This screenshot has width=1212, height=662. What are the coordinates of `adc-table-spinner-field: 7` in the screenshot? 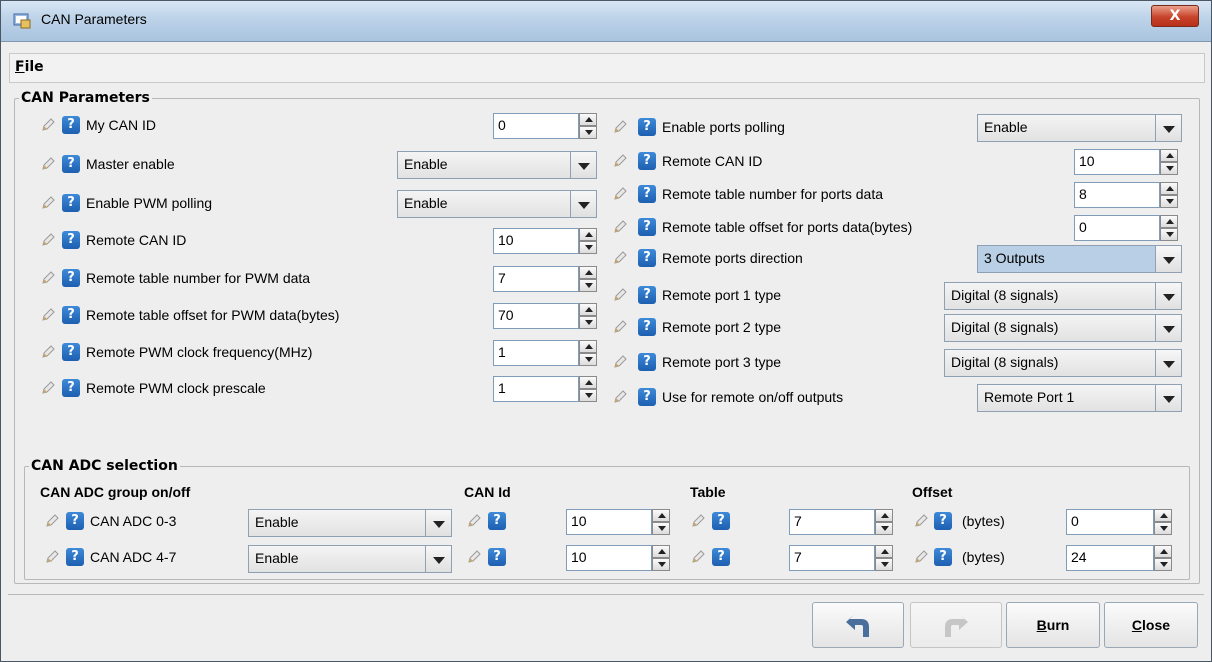 It's located at (832, 522).